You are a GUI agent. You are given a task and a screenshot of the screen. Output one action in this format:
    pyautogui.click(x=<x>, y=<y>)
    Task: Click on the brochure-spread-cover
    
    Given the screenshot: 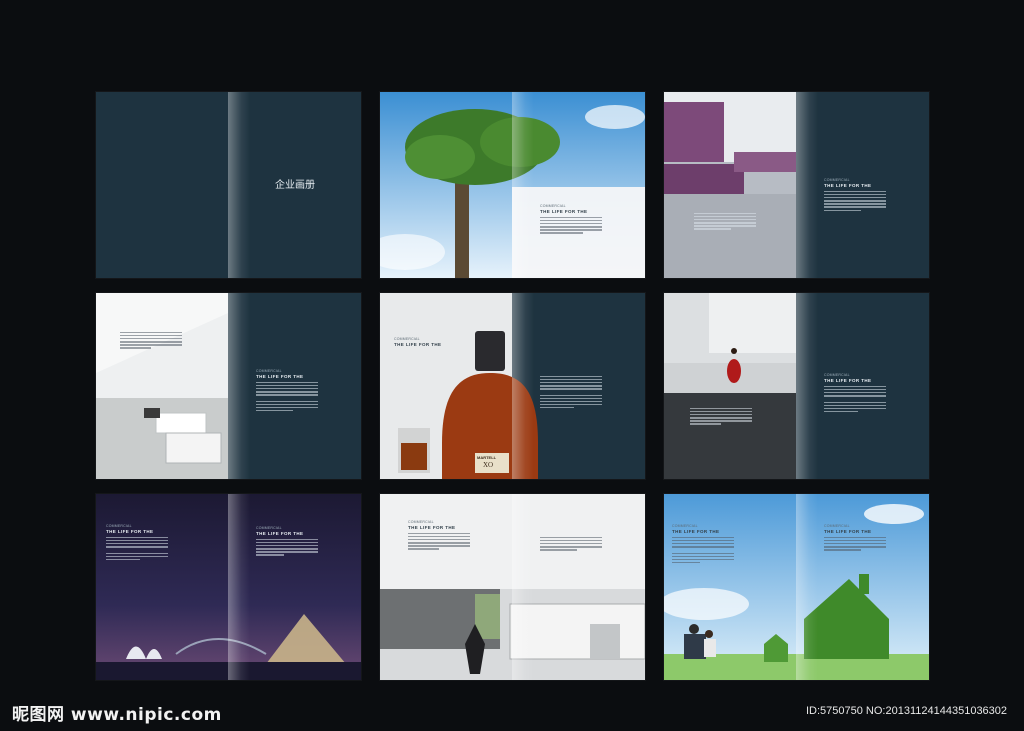 What is the action you would take?
    pyautogui.click(x=228, y=185)
    